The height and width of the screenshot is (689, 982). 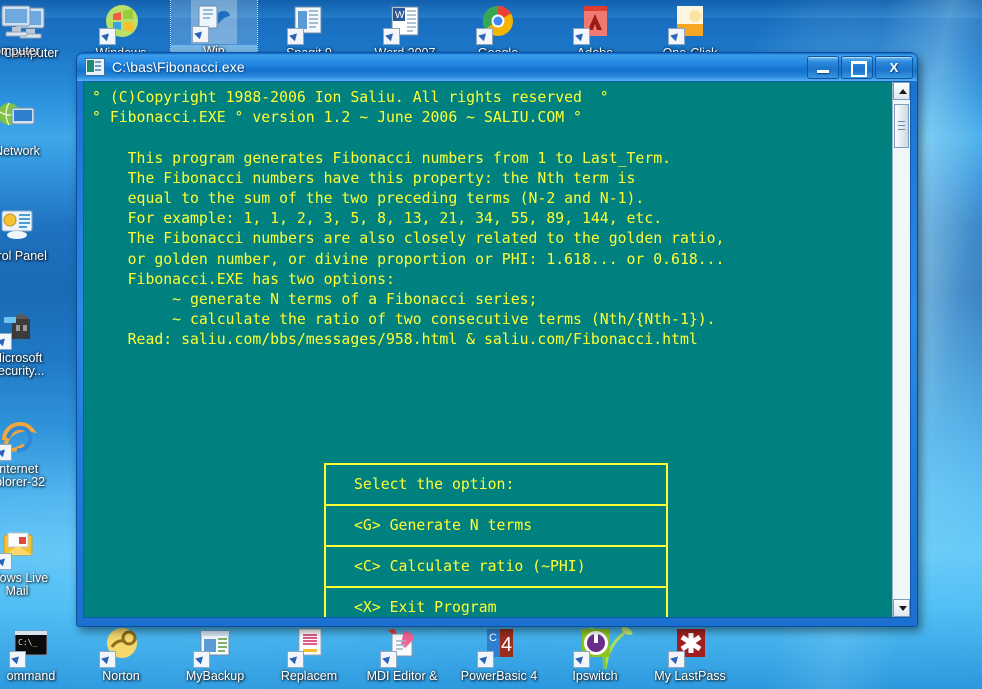 What do you see at coordinates (20, 227) in the screenshot?
I see `control-panel-icon` at bounding box center [20, 227].